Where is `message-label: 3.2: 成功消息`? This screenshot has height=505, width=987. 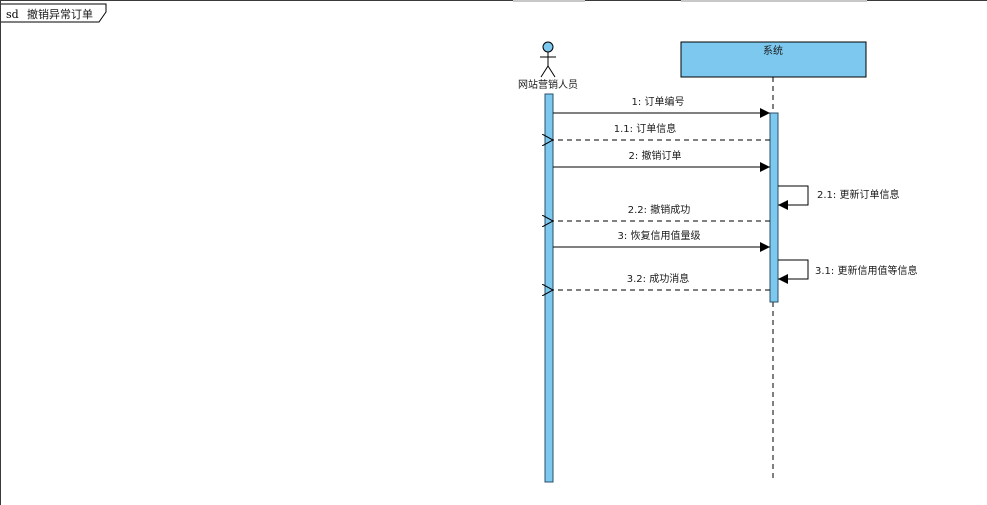 message-label: 3.2: 成功消息 is located at coordinates (658, 278).